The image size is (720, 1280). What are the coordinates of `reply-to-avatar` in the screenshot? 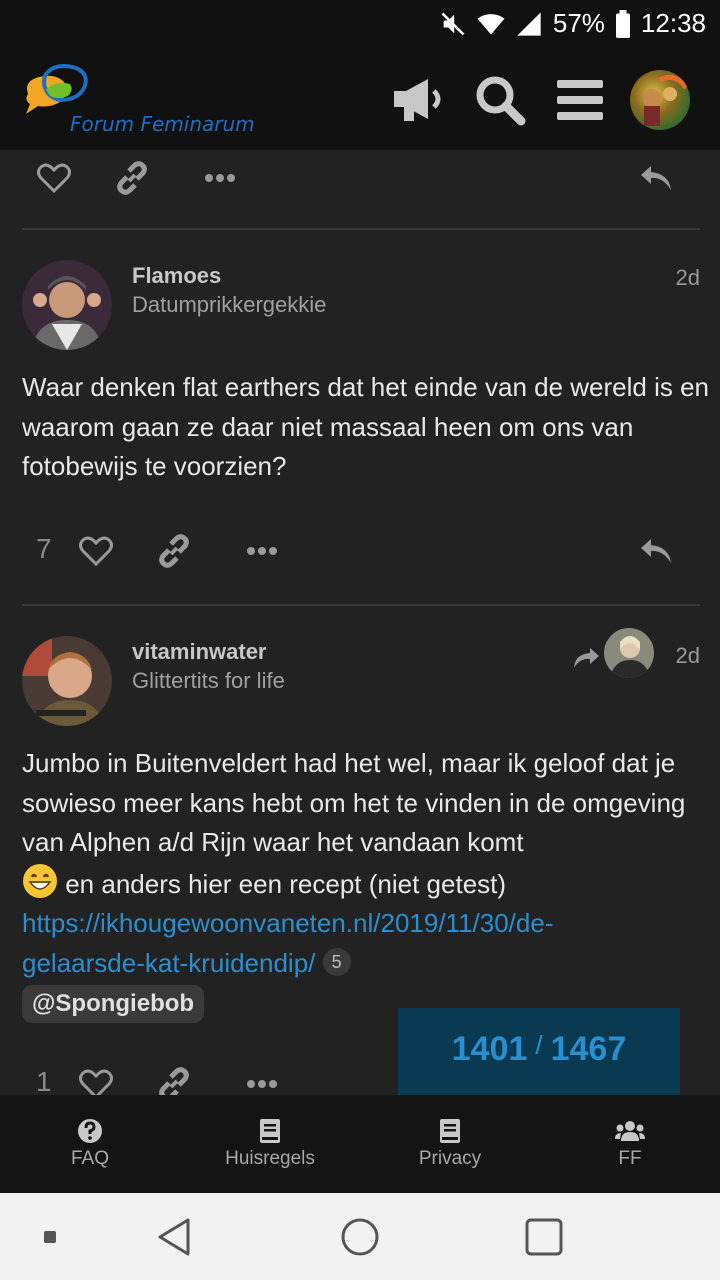 It's located at (629, 653).